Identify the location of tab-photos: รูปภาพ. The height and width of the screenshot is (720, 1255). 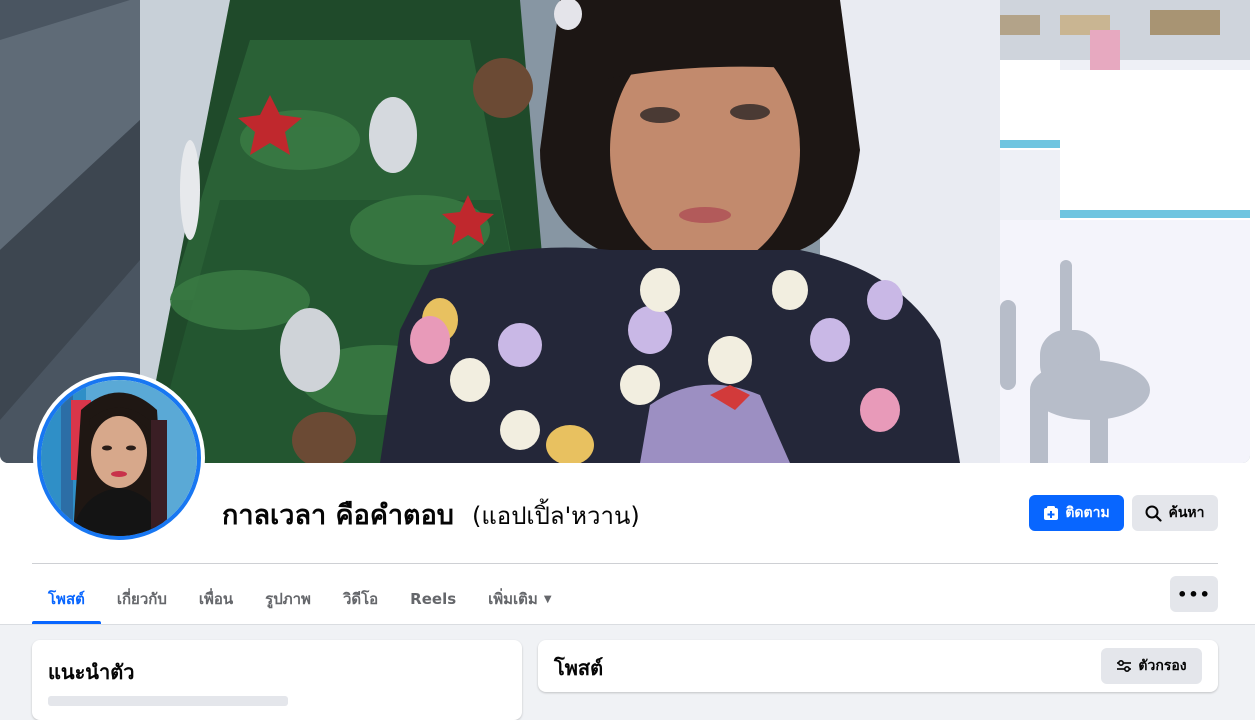
(288, 599).